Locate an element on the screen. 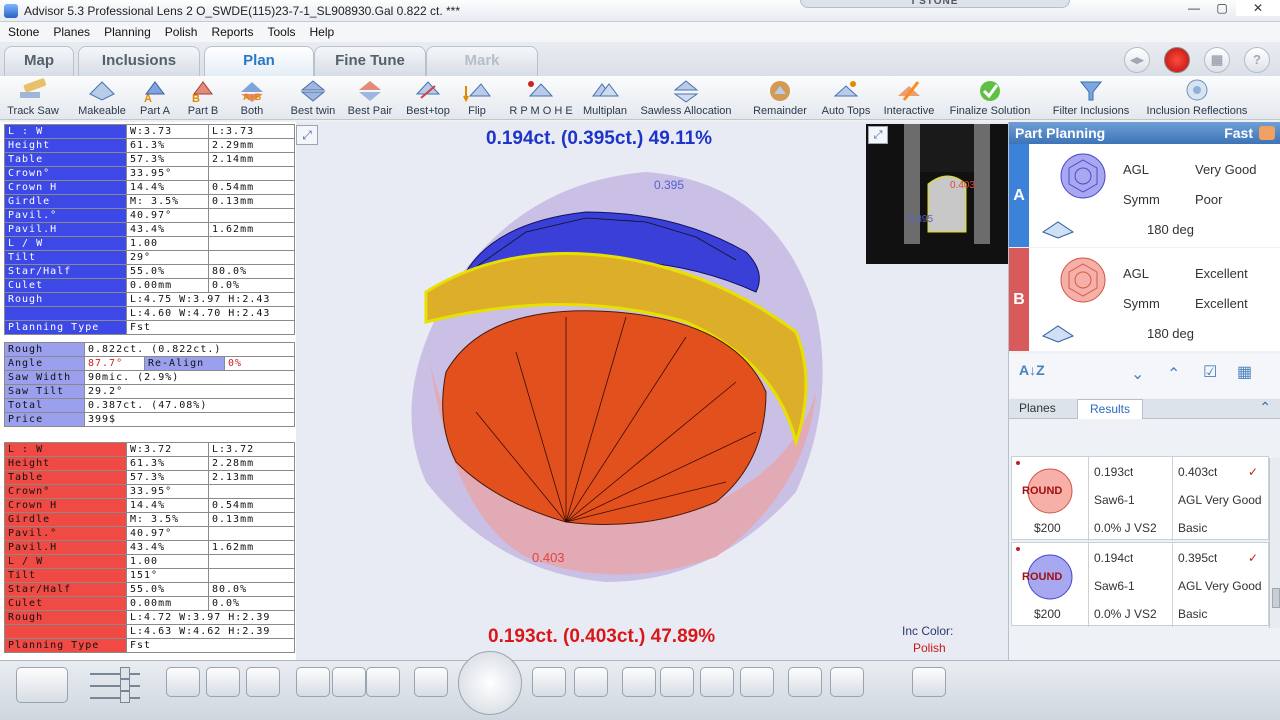 The width and height of the screenshot is (1280, 720). result-price: $200 is located at coordinates (1047, 528).